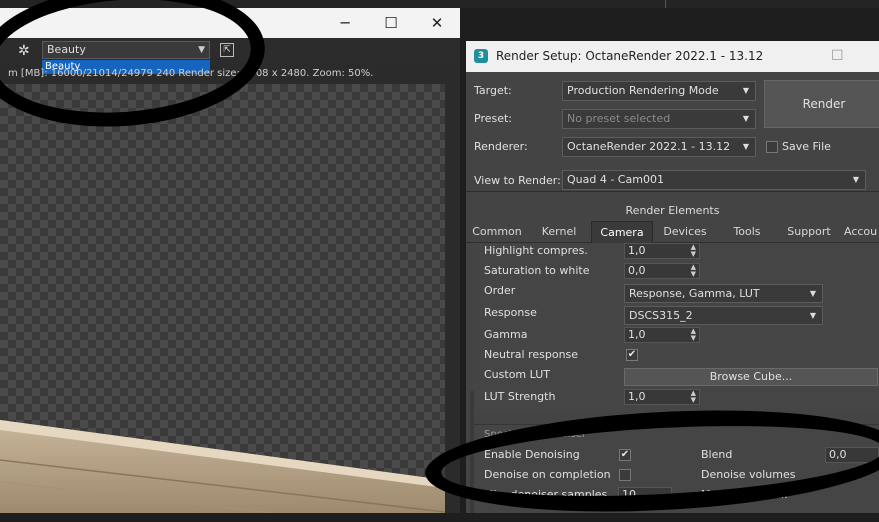 The width and height of the screenshot is (879, 522). Describe the element at coordinates (500, 290) in the screenshot. I see `order-label: Order` at that location.